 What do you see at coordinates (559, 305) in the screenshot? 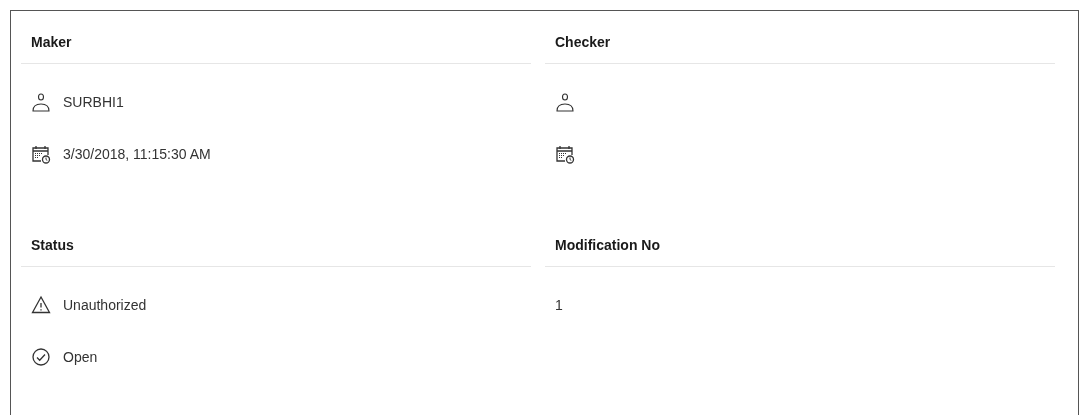
I see `field-value: 1` at bounding box center [559, 305].